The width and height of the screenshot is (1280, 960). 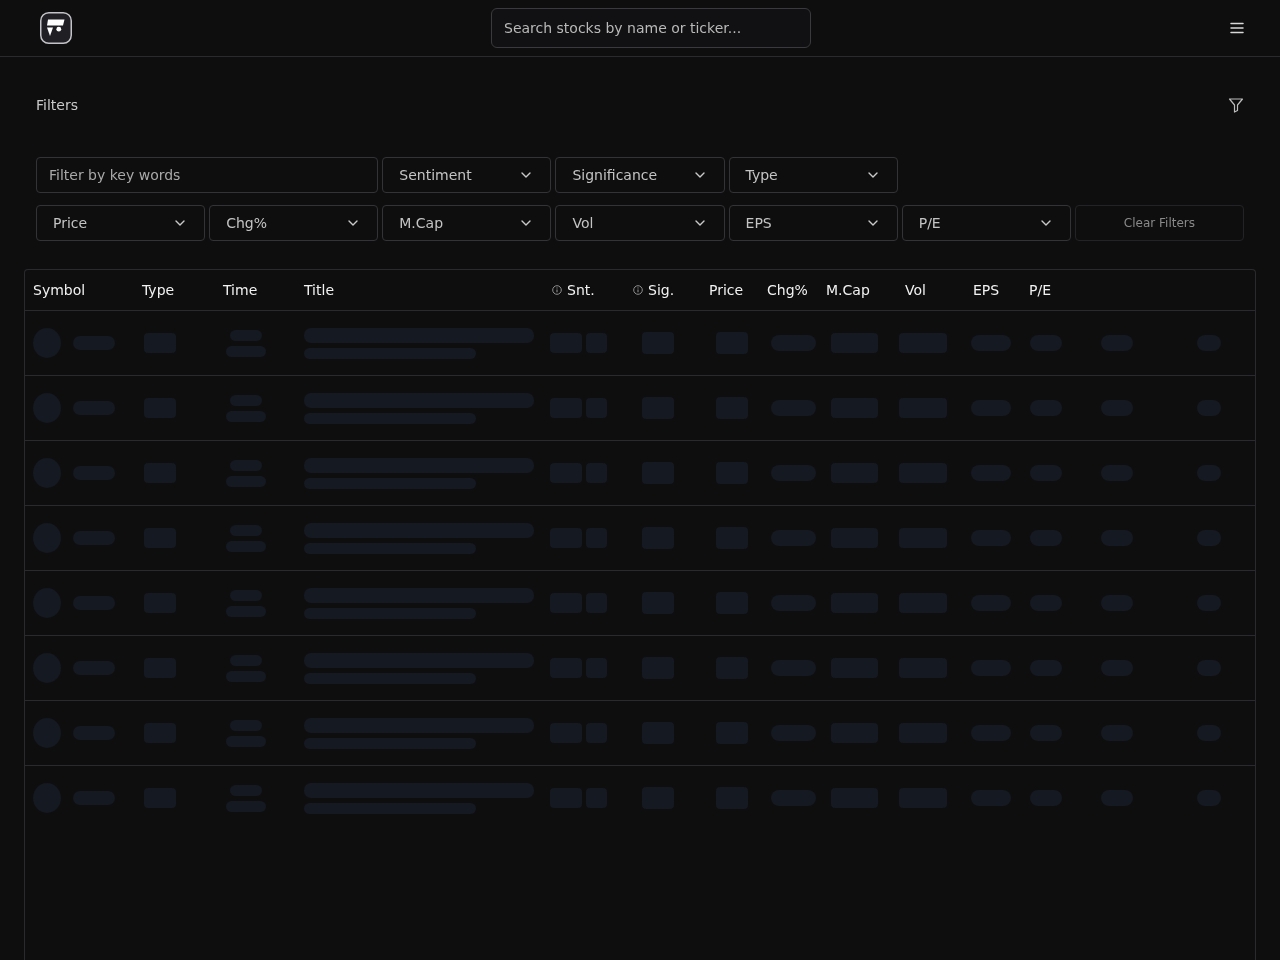 What do you see at coordinates (1040, 290) in the screenshot?
I see `column-header: P/E` at bounding box center [1040, 290].